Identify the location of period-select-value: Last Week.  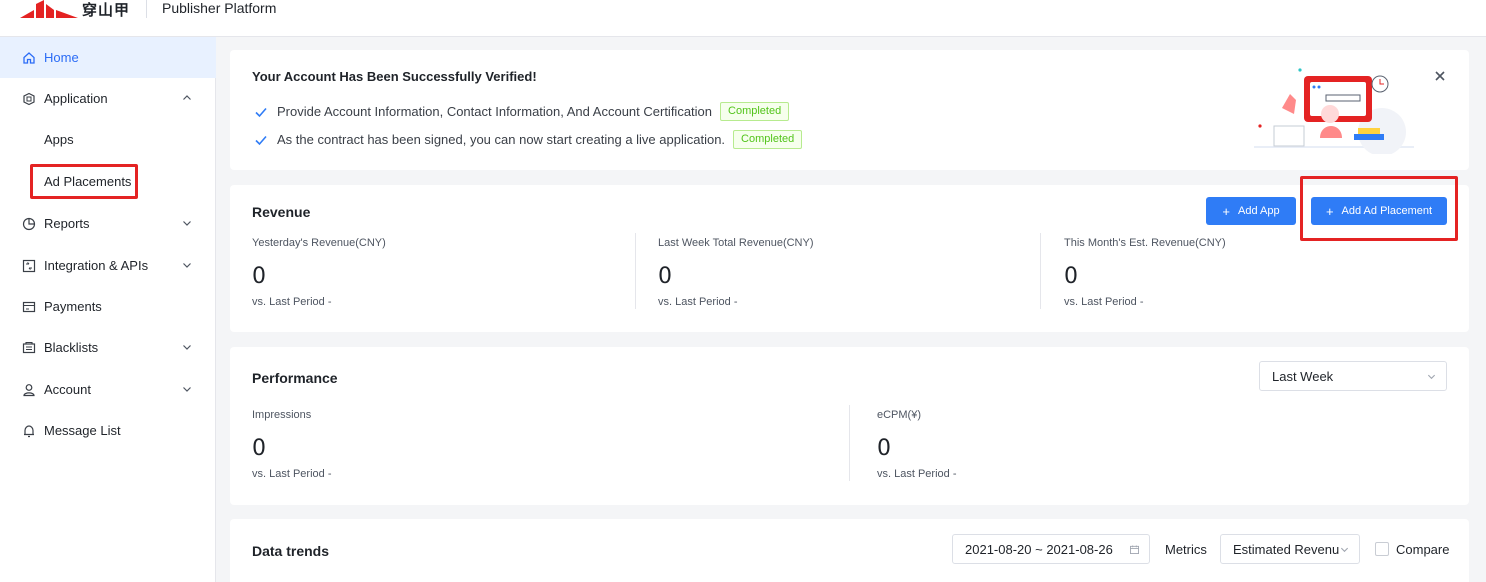
(1303, 376).